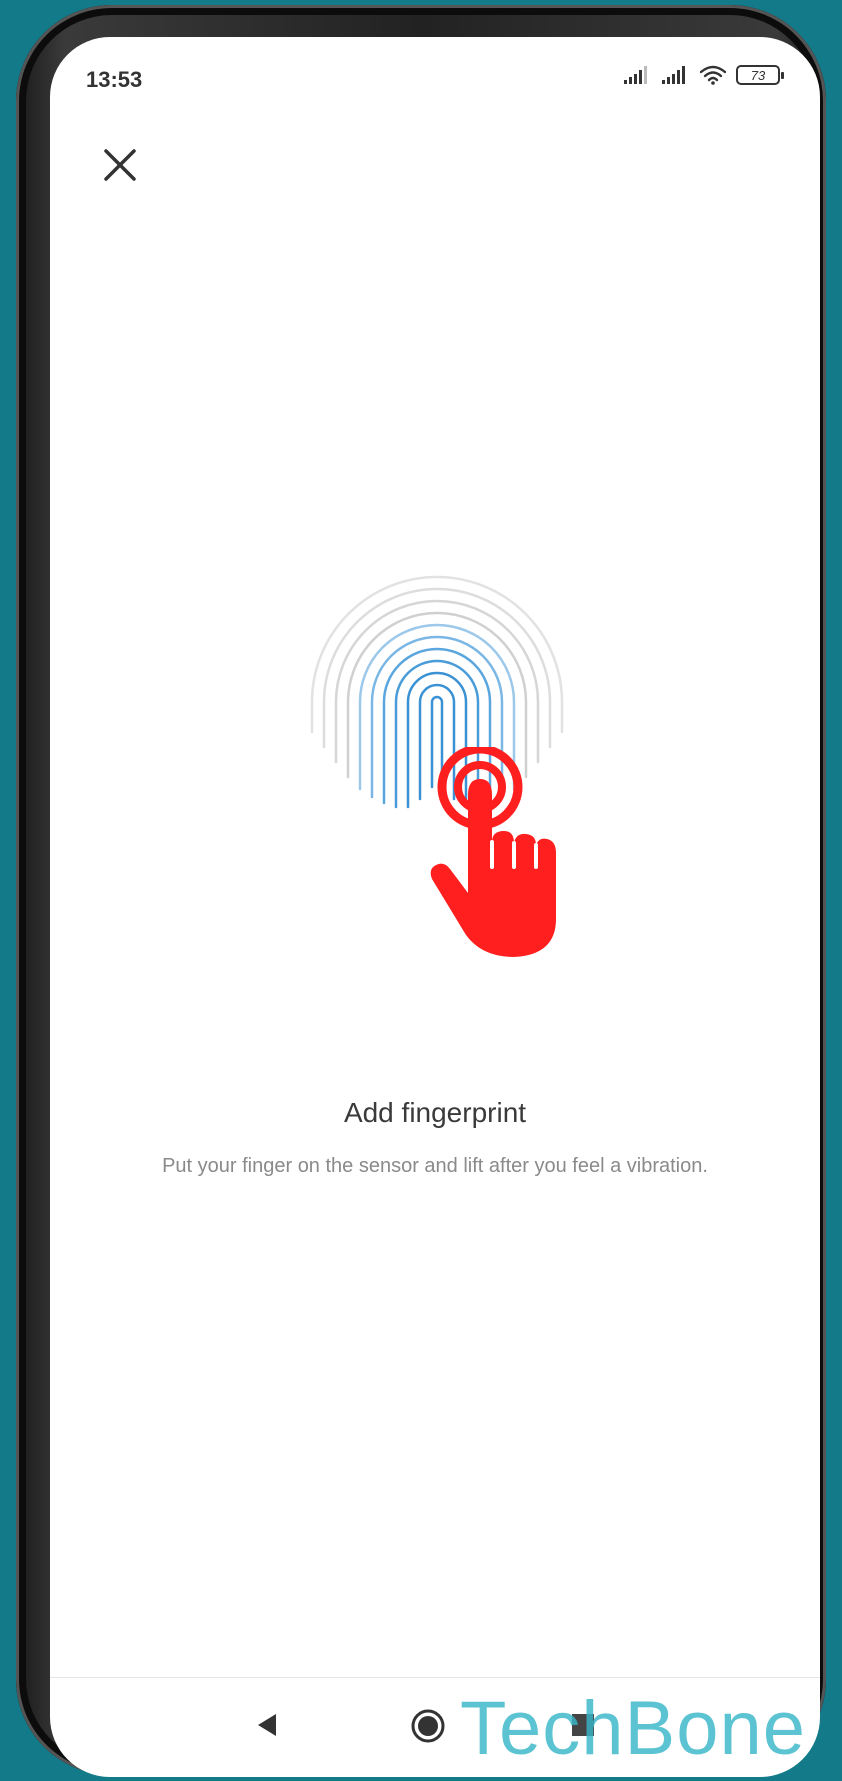  Describe the element at coordinates (713, 75) in the screenshot. I see `wifi-icon` at that location.